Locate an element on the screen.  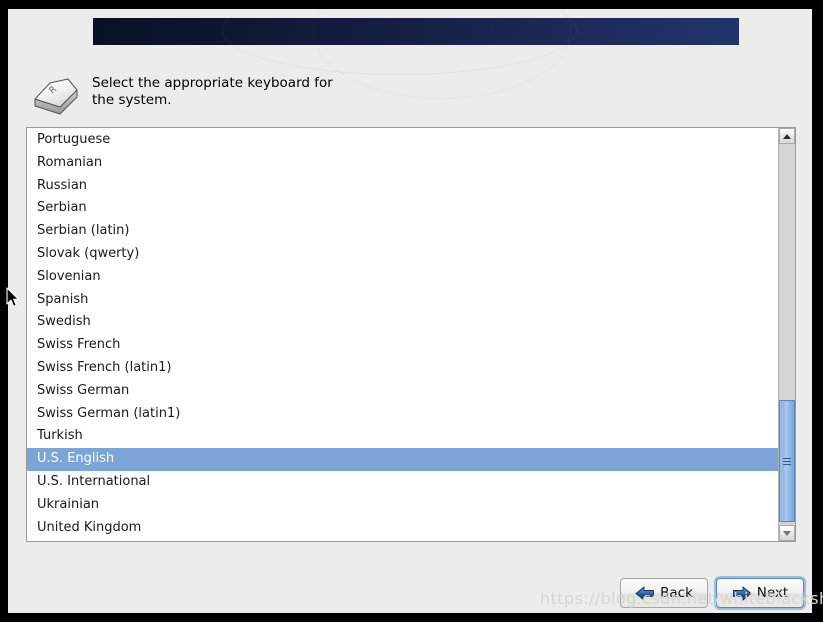
watermark-text: https://blog.csdn.net/whiteblacksheep is located at coordinates (681, 598).